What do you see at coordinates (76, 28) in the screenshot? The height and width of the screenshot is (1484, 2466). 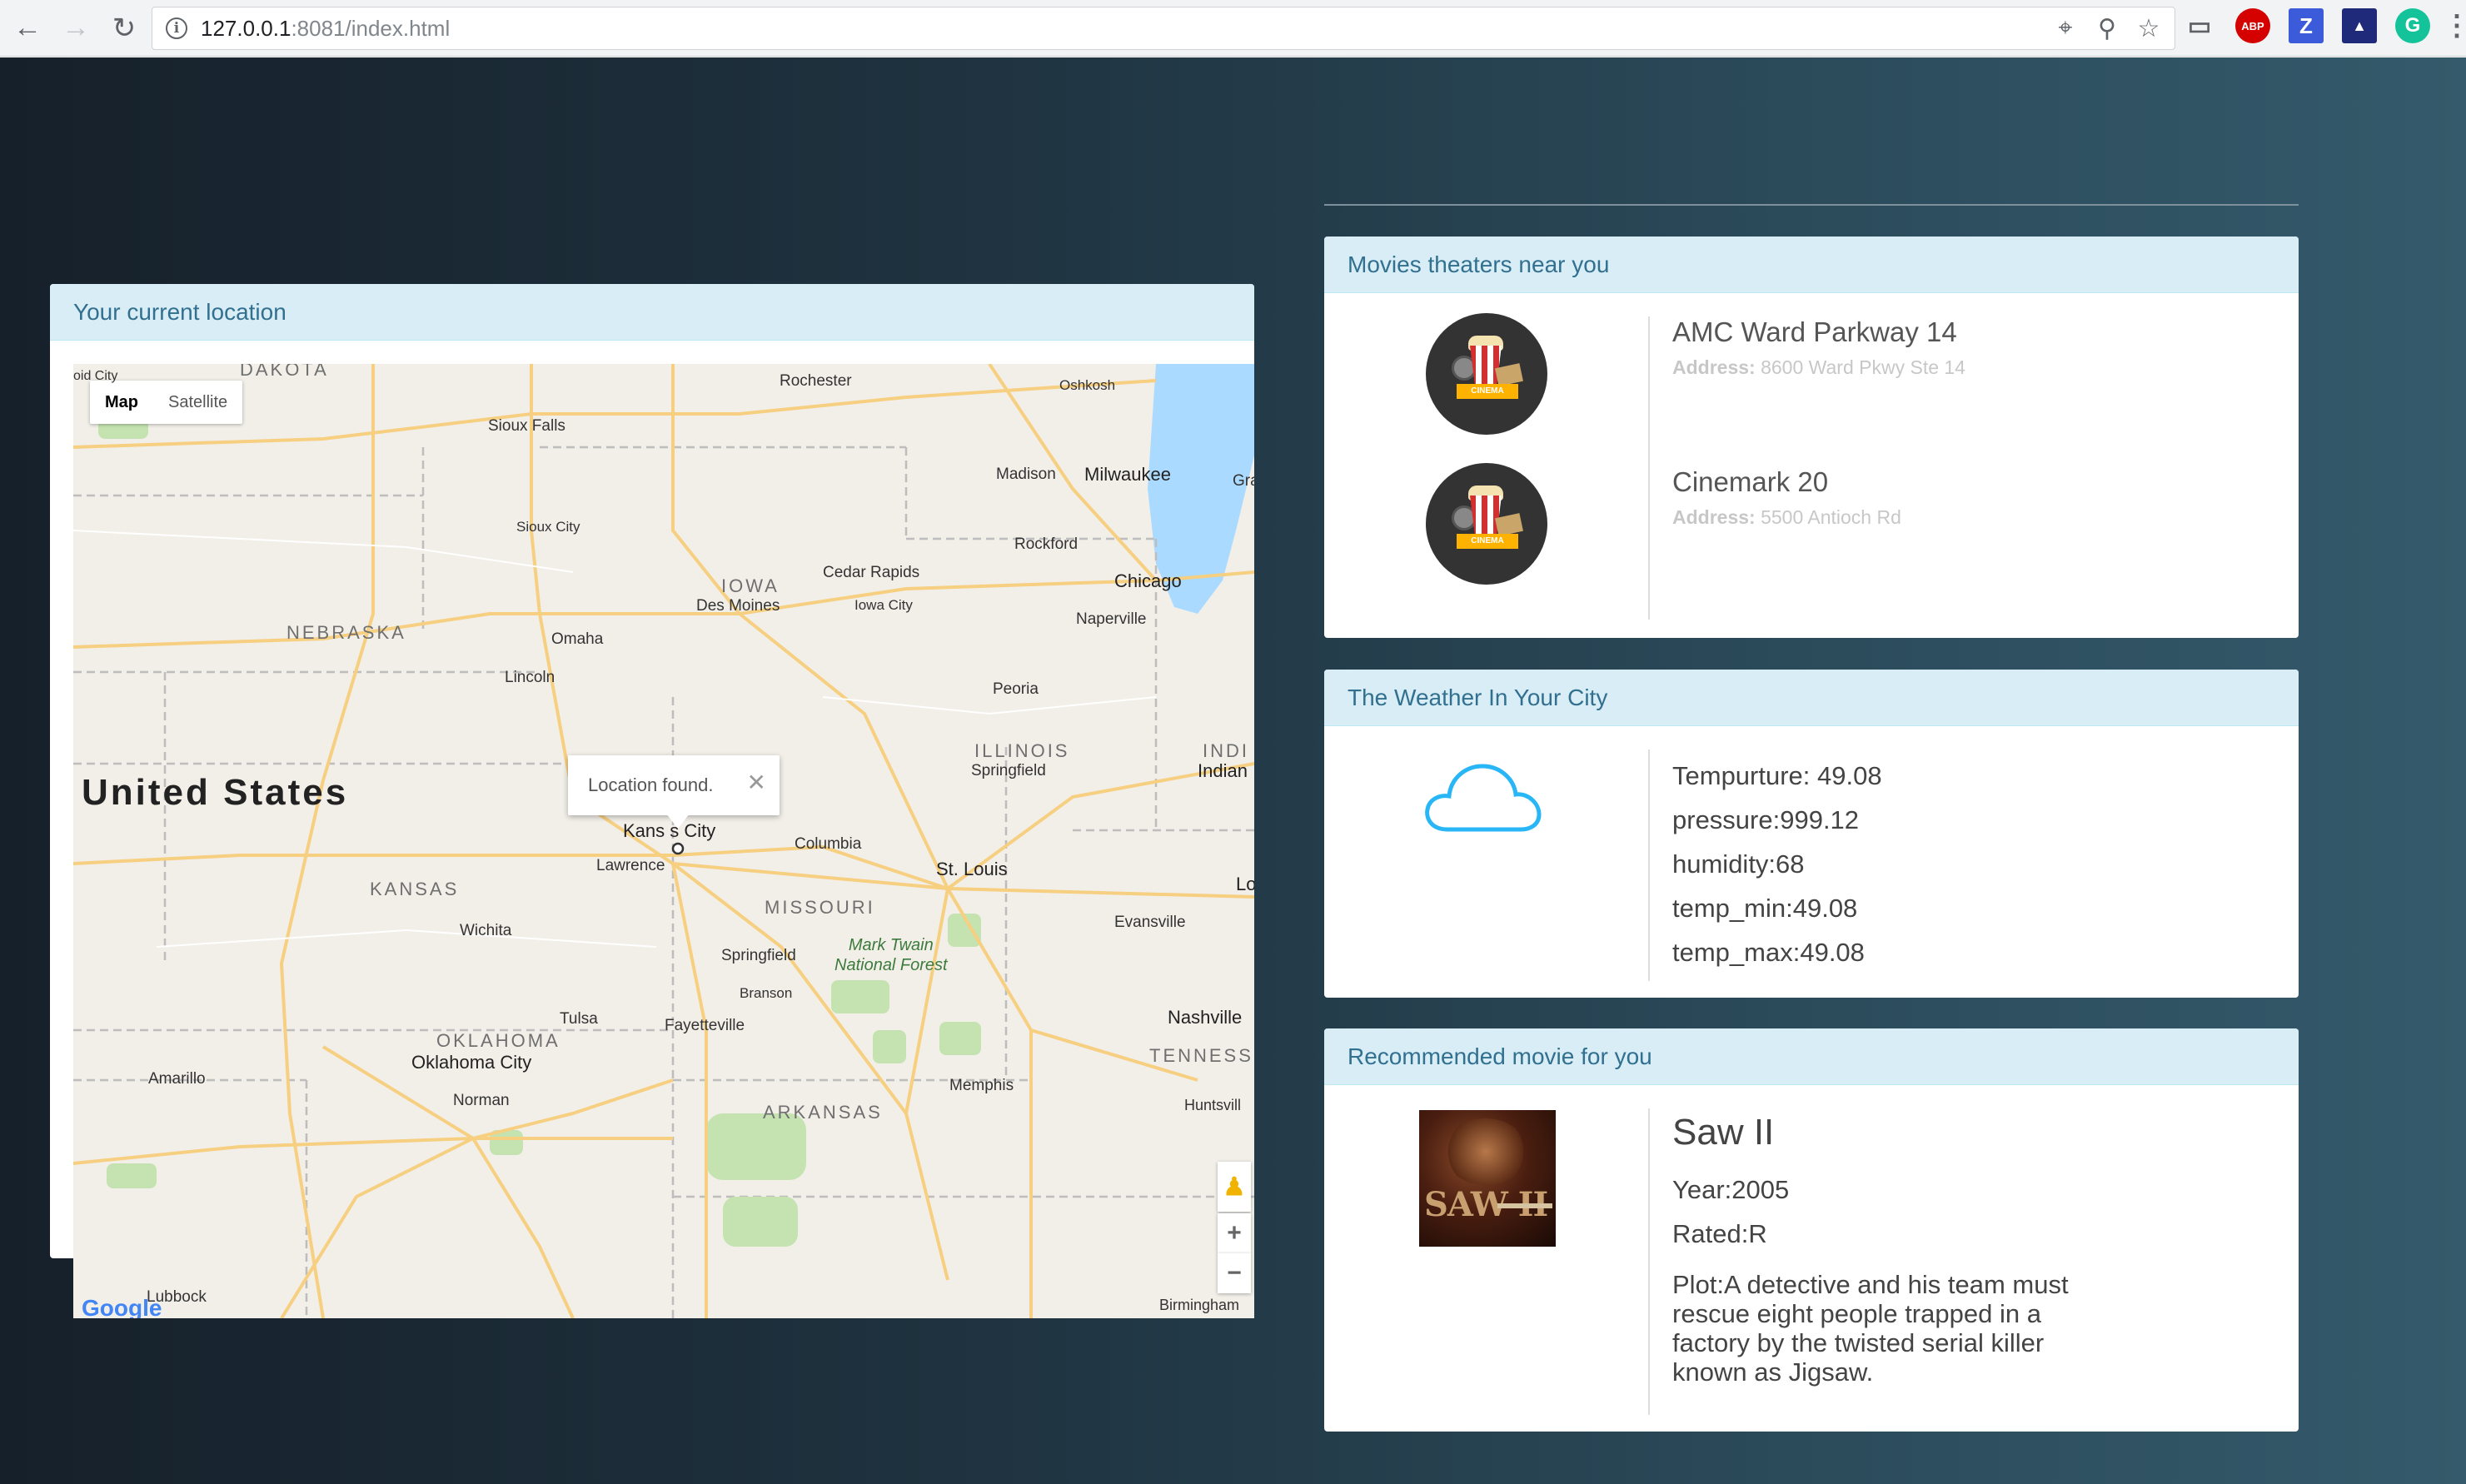 I see `forward-arrow-icon: →` at bounding box center [76, 28].